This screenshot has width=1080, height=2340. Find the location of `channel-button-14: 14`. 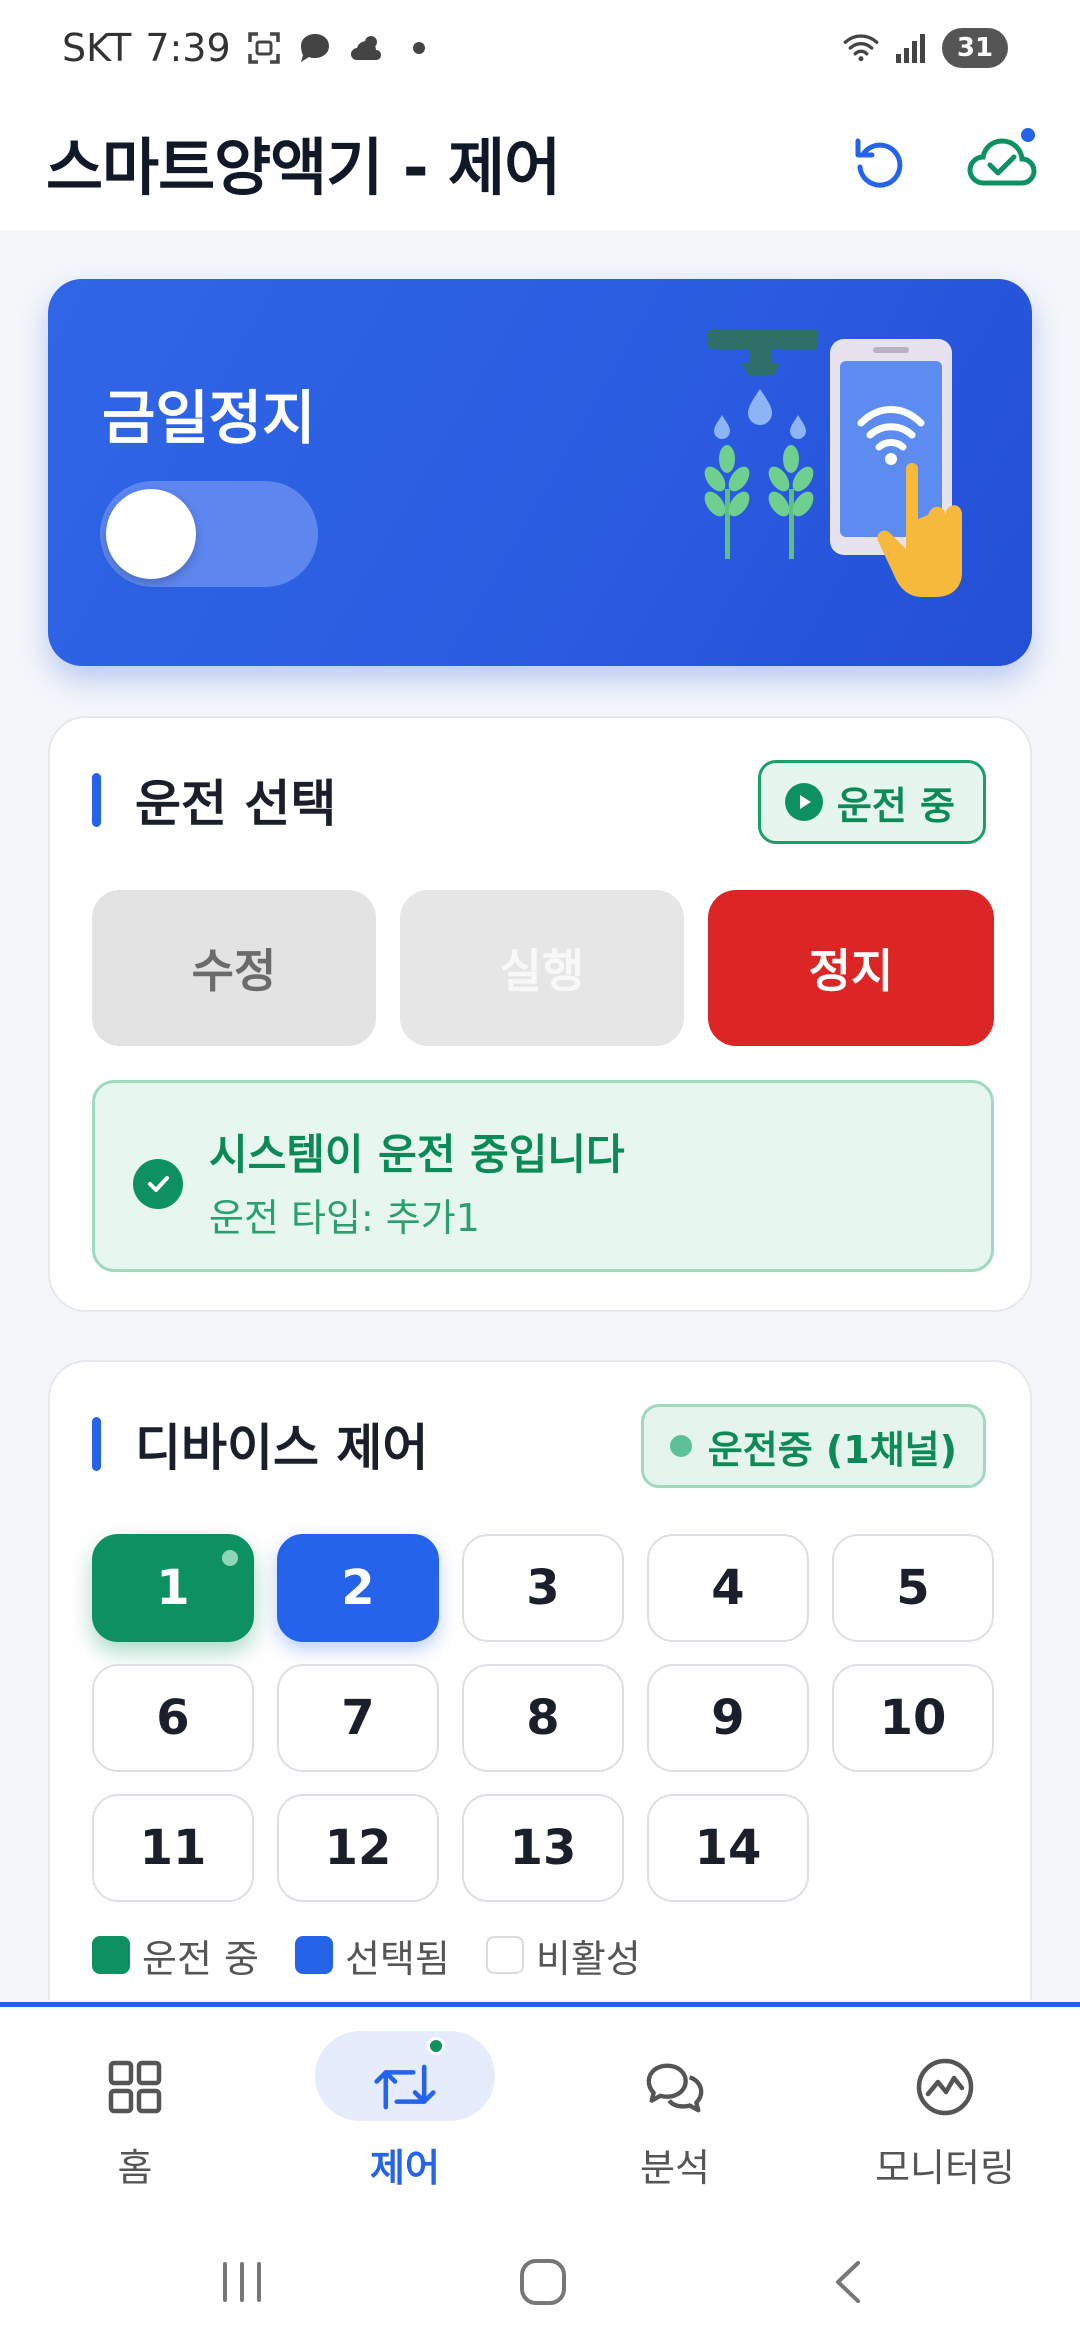

channel-button-14: 14 is located at coordinates (728, 1848).